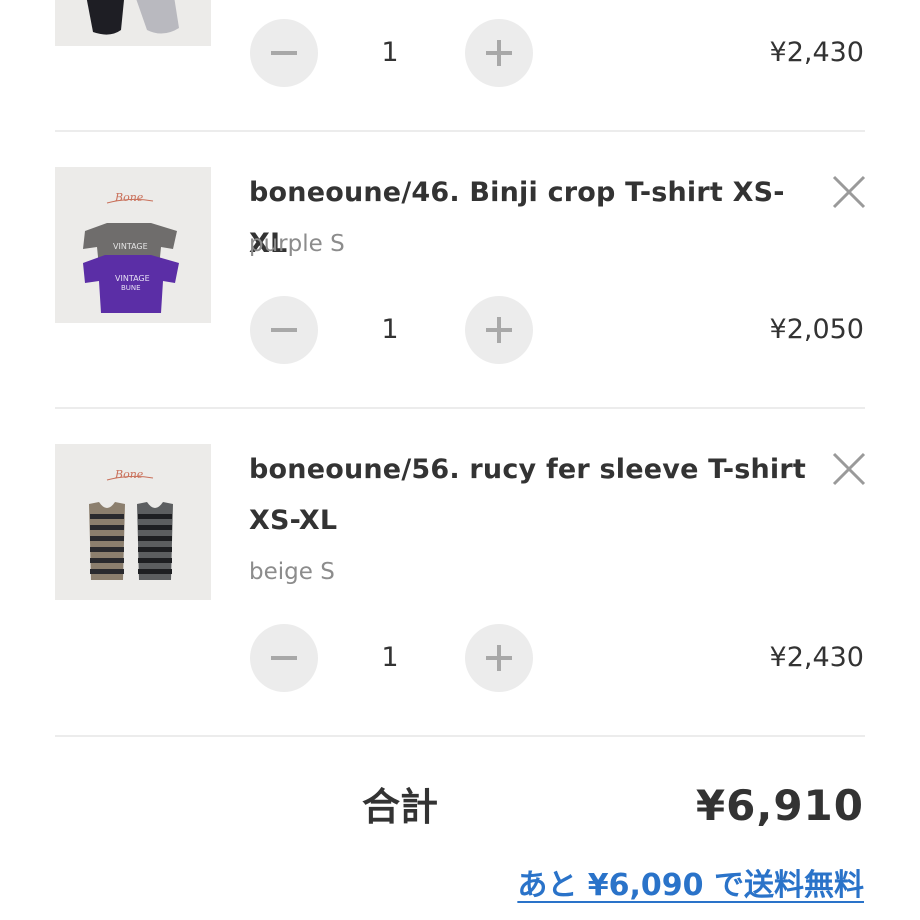 The width and height of the screenshot is (920, 920). I want to click on product-variant: purple S, so click(297, 244).